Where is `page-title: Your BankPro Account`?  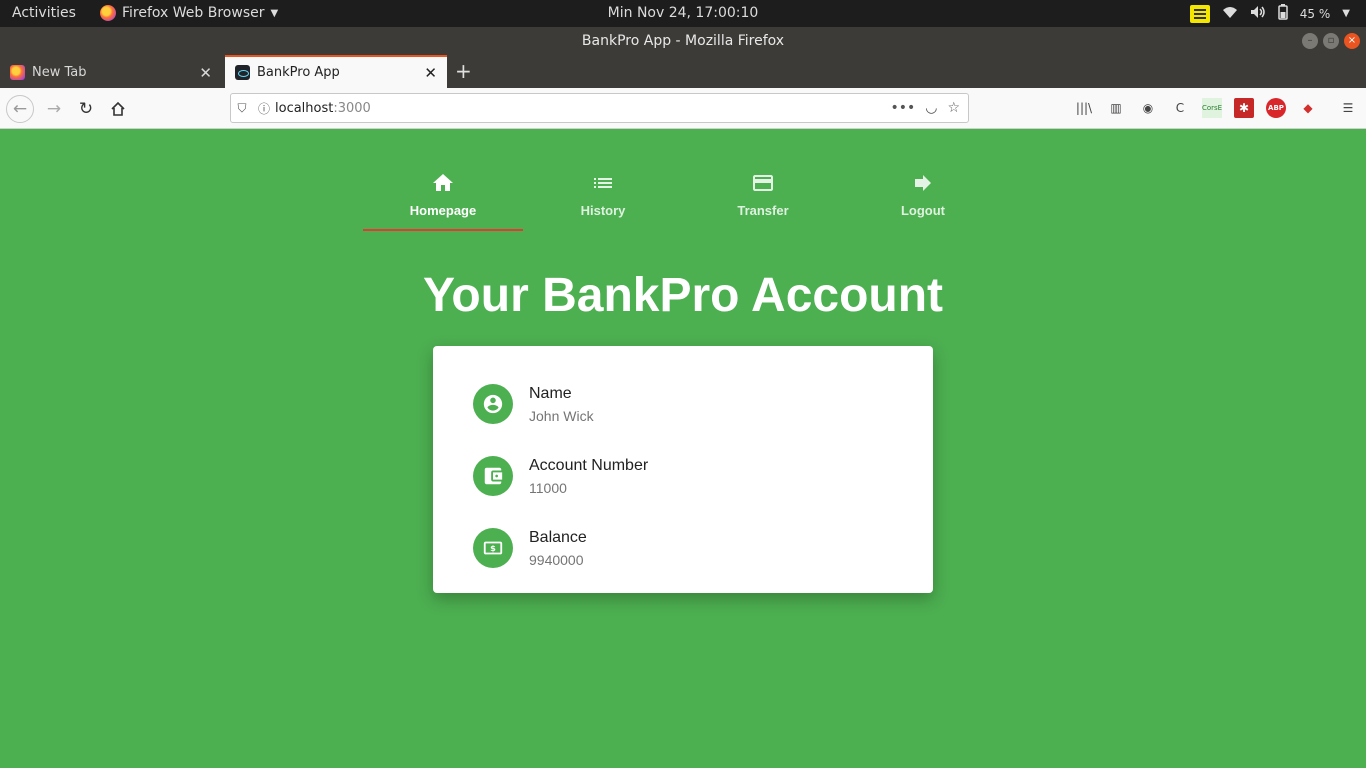
page-title: Your BankPro Account is located at coordinates (683, 295).